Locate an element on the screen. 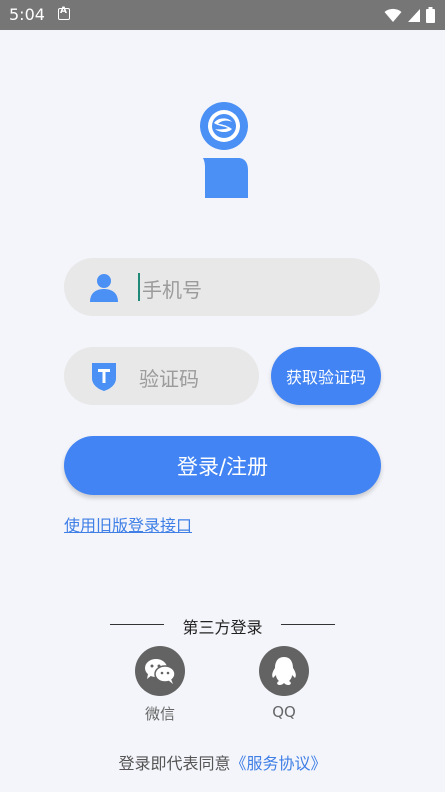  wechat-login-button: 微信 is located at coordinates (160, 685).